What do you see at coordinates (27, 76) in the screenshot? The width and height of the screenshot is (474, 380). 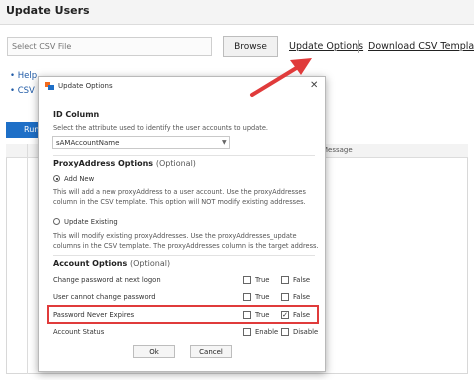 I see `help-link-label: Help` at bounding box center [27, 76].